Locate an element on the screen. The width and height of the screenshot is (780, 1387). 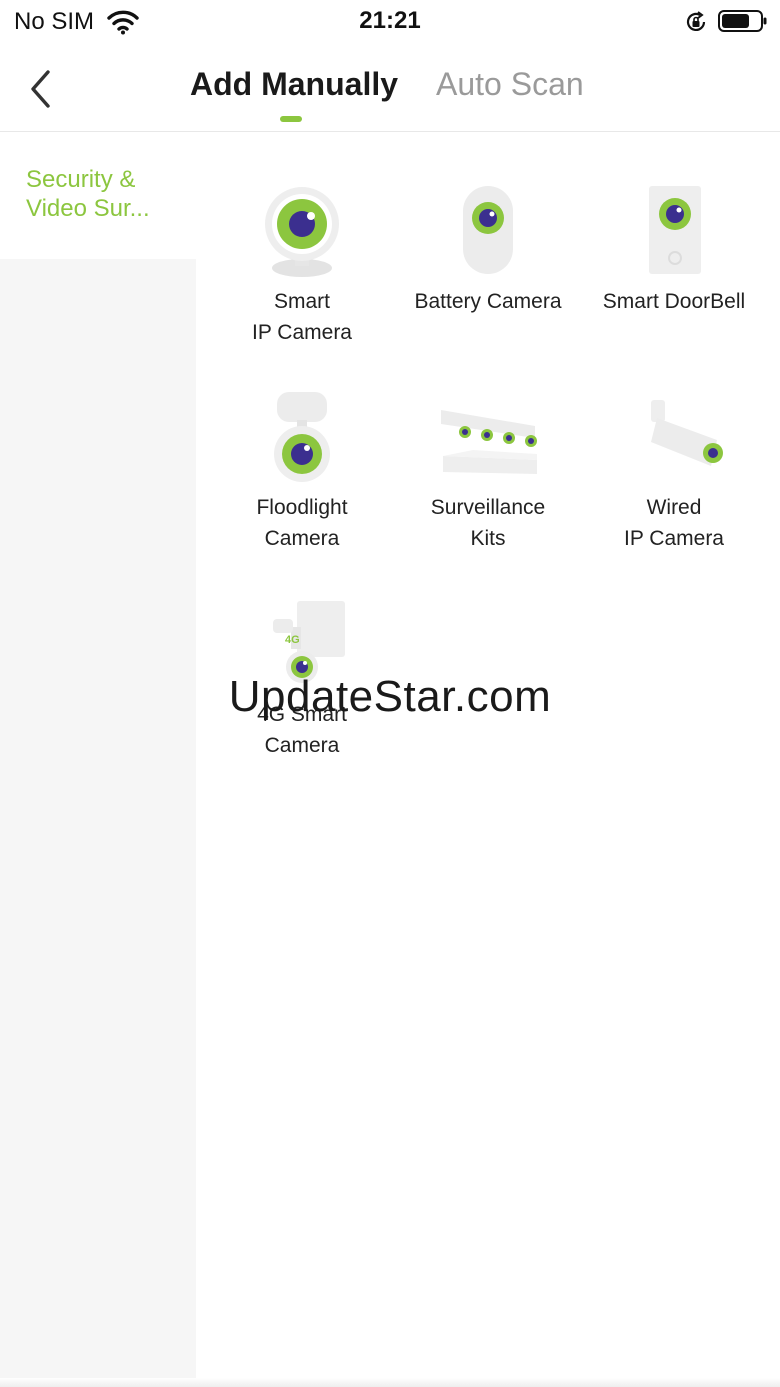
smart-ip-camera-icon is located at coordinates (302, 232).